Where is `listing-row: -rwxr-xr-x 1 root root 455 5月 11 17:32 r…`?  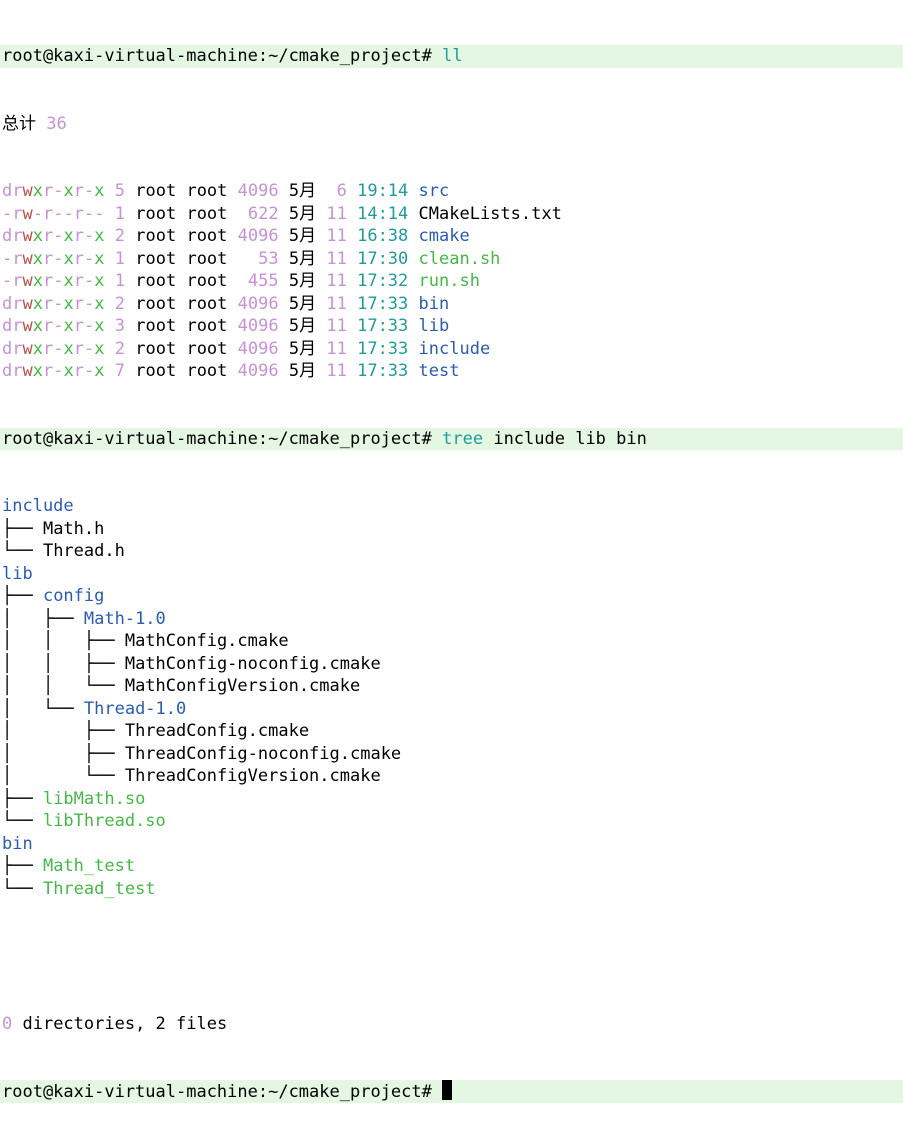
listing-row: -rwxr-xr-x 1 root root 455 5月 11 17:32 r… is located at coordinates (452, 281).